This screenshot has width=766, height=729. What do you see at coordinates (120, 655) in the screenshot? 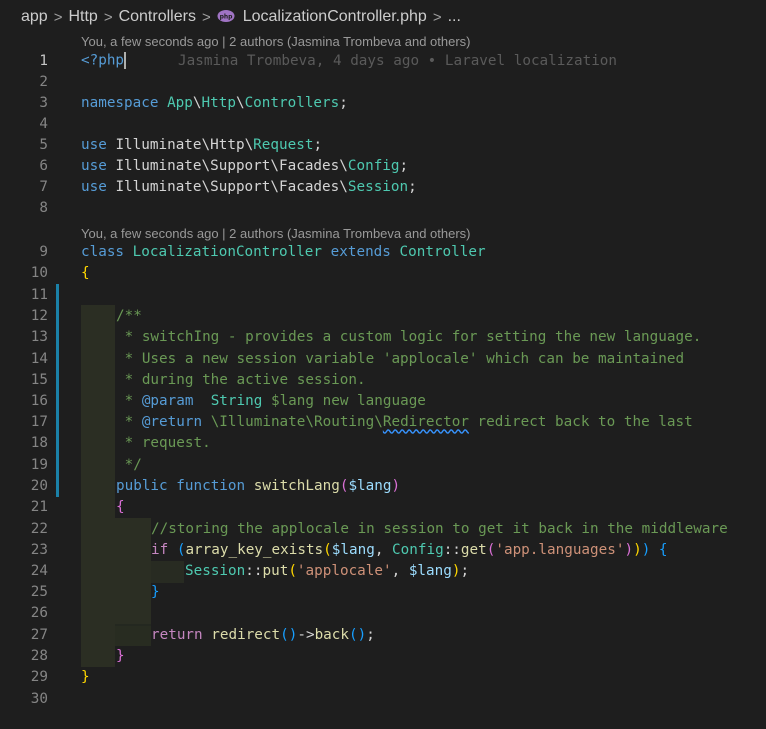
I see `function-close-brace: }` at bounding box center [120, 655].